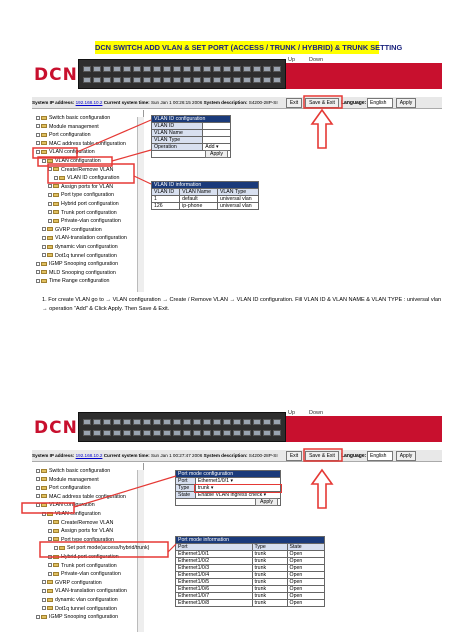 The height and width of the screenshot is (632, 474). I want to click on folder-icon, so click(50, 229).